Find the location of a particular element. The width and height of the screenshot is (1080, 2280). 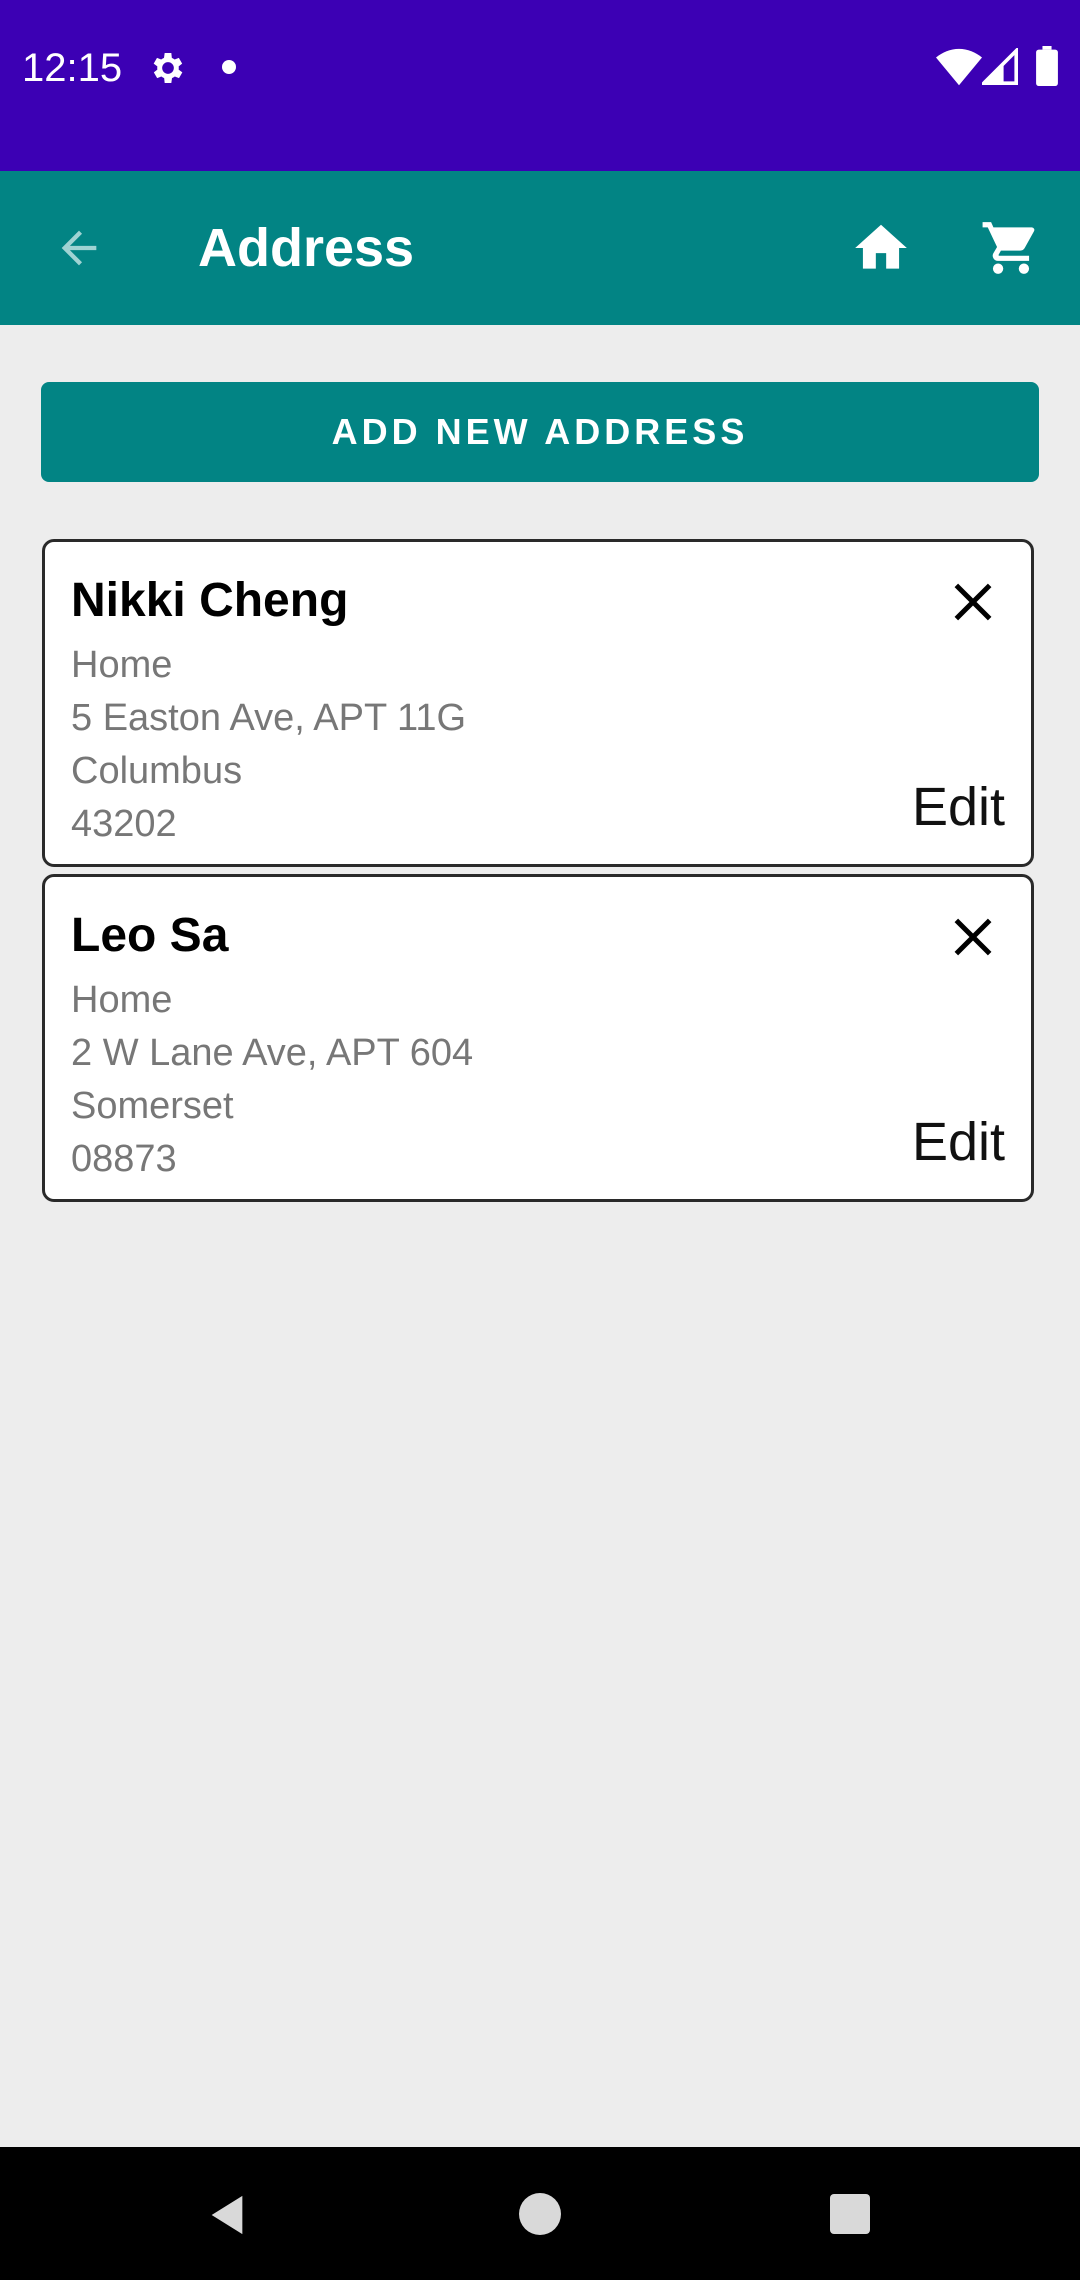

address-unit: APT 11G is located at coordinates (390, 718).